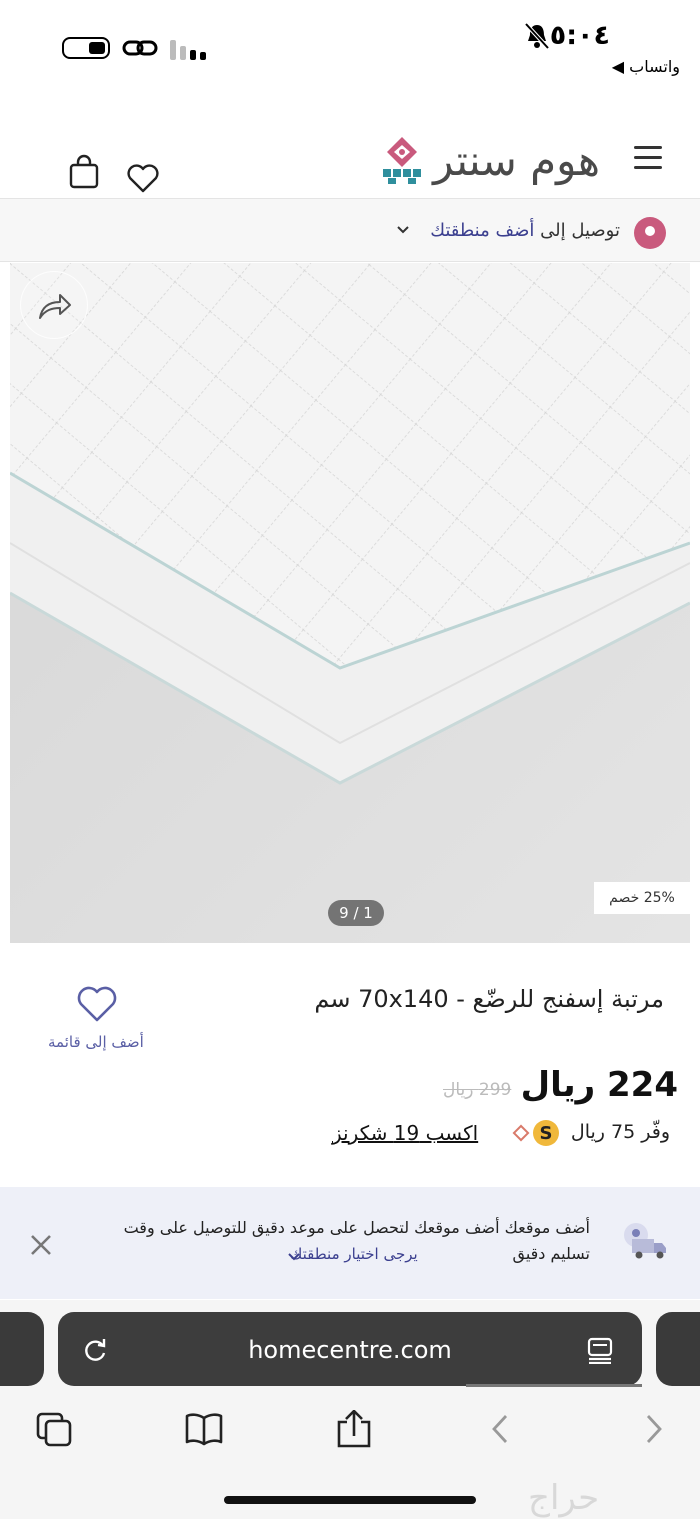 This screenshot has height=1519, width=700. Describe the element at coordinates (190, 48) in the screenshot. I see `signal-icon` at that location.